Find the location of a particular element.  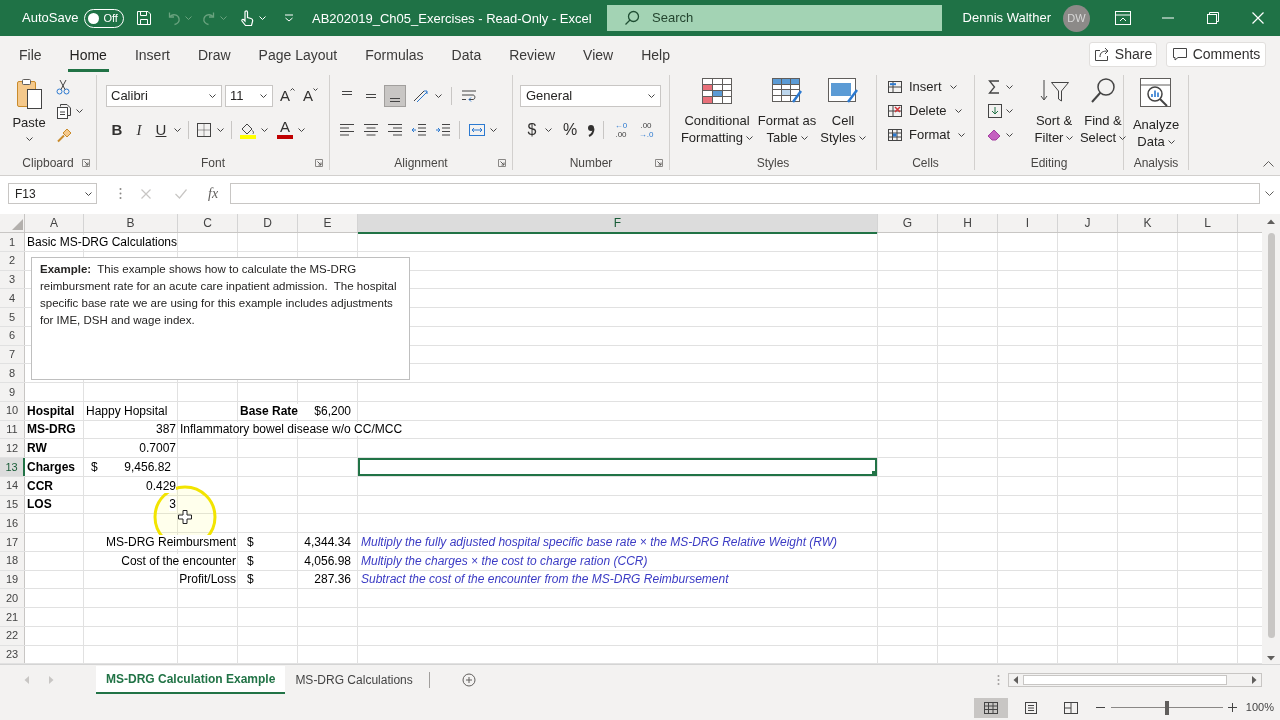

save-icon is located at coordinates (143, 18).